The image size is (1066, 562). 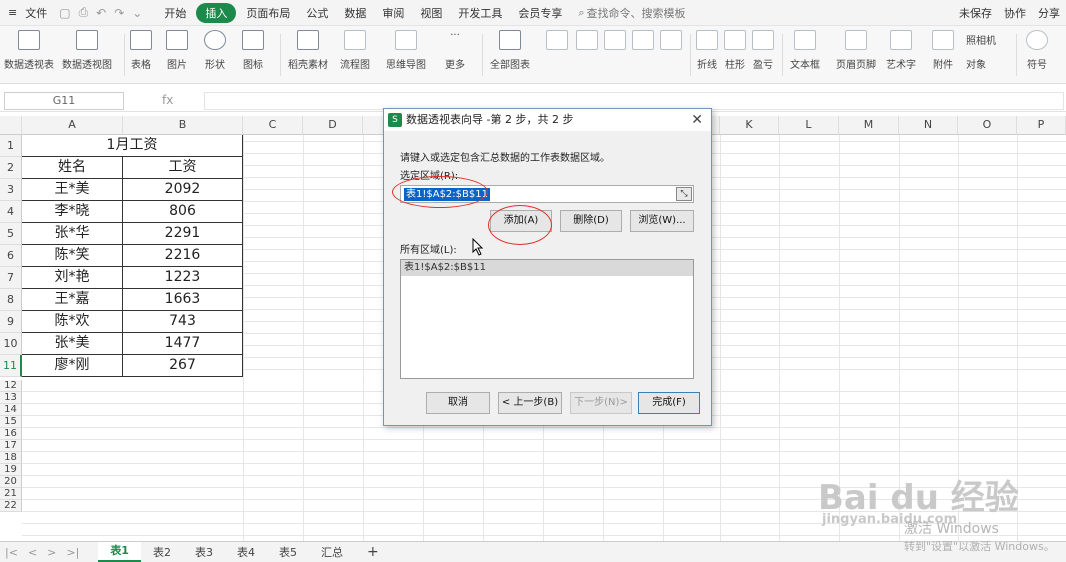 I want to click on sheet-tab-4: 表4, so click(x=246, y=552).